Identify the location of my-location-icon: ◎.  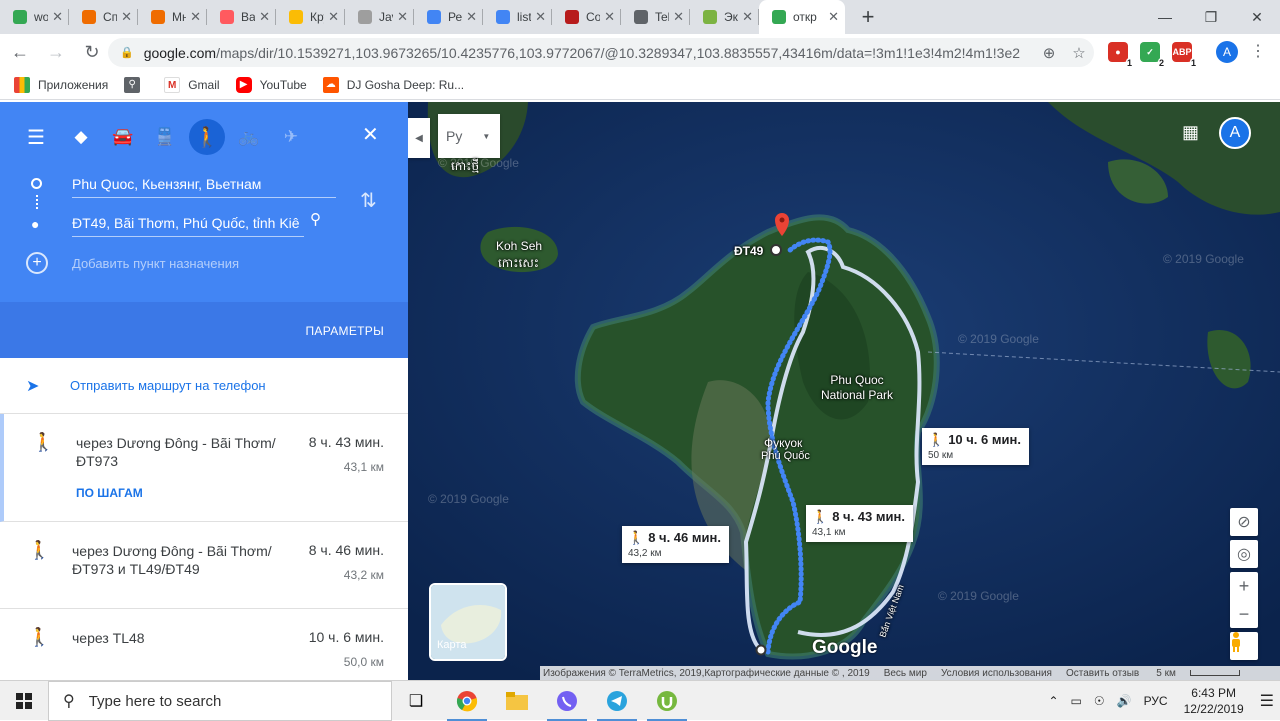
(1244, 554).